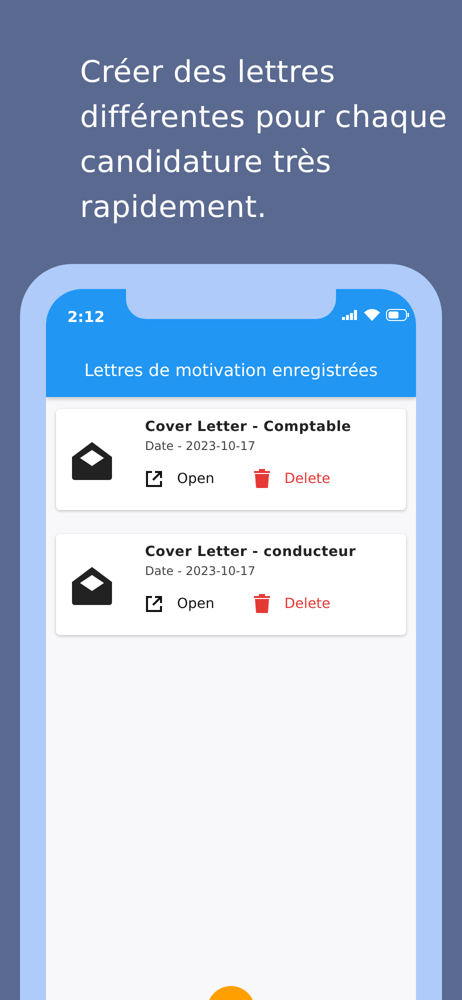  Describe the element at coordinates (250, 552) in the screenshot. I see `letter-title: Cover Letter - conducteur` at that location.